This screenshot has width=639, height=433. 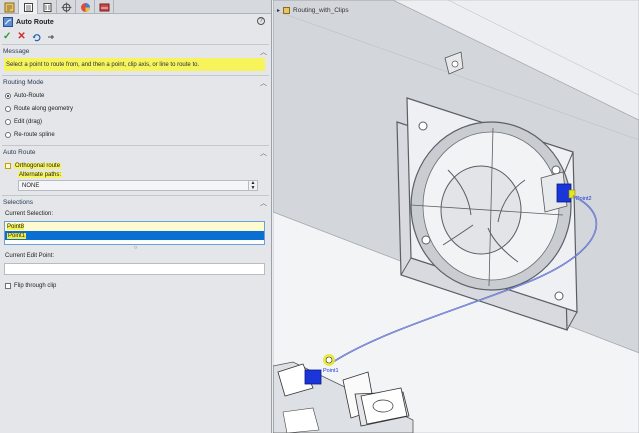 What do you see at coordinates (8, 285) in the screenshot?
I see `flip-through-clip-checkbox` at bounding box center [8, 285].